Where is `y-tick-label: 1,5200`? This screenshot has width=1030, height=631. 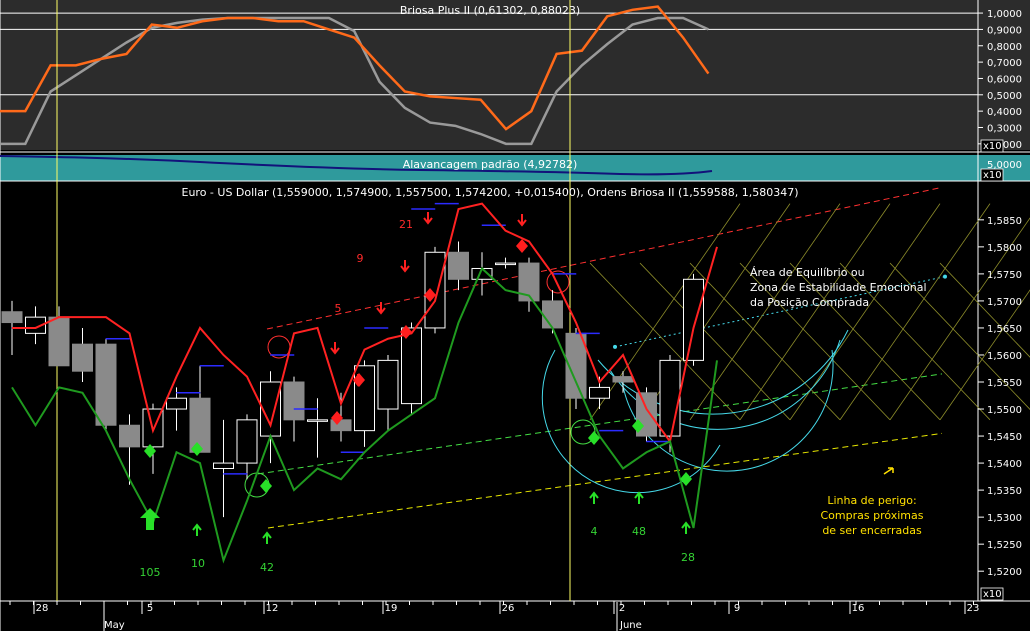 y-tick-label: 1,5200 is located at coordinates (1004, 572).